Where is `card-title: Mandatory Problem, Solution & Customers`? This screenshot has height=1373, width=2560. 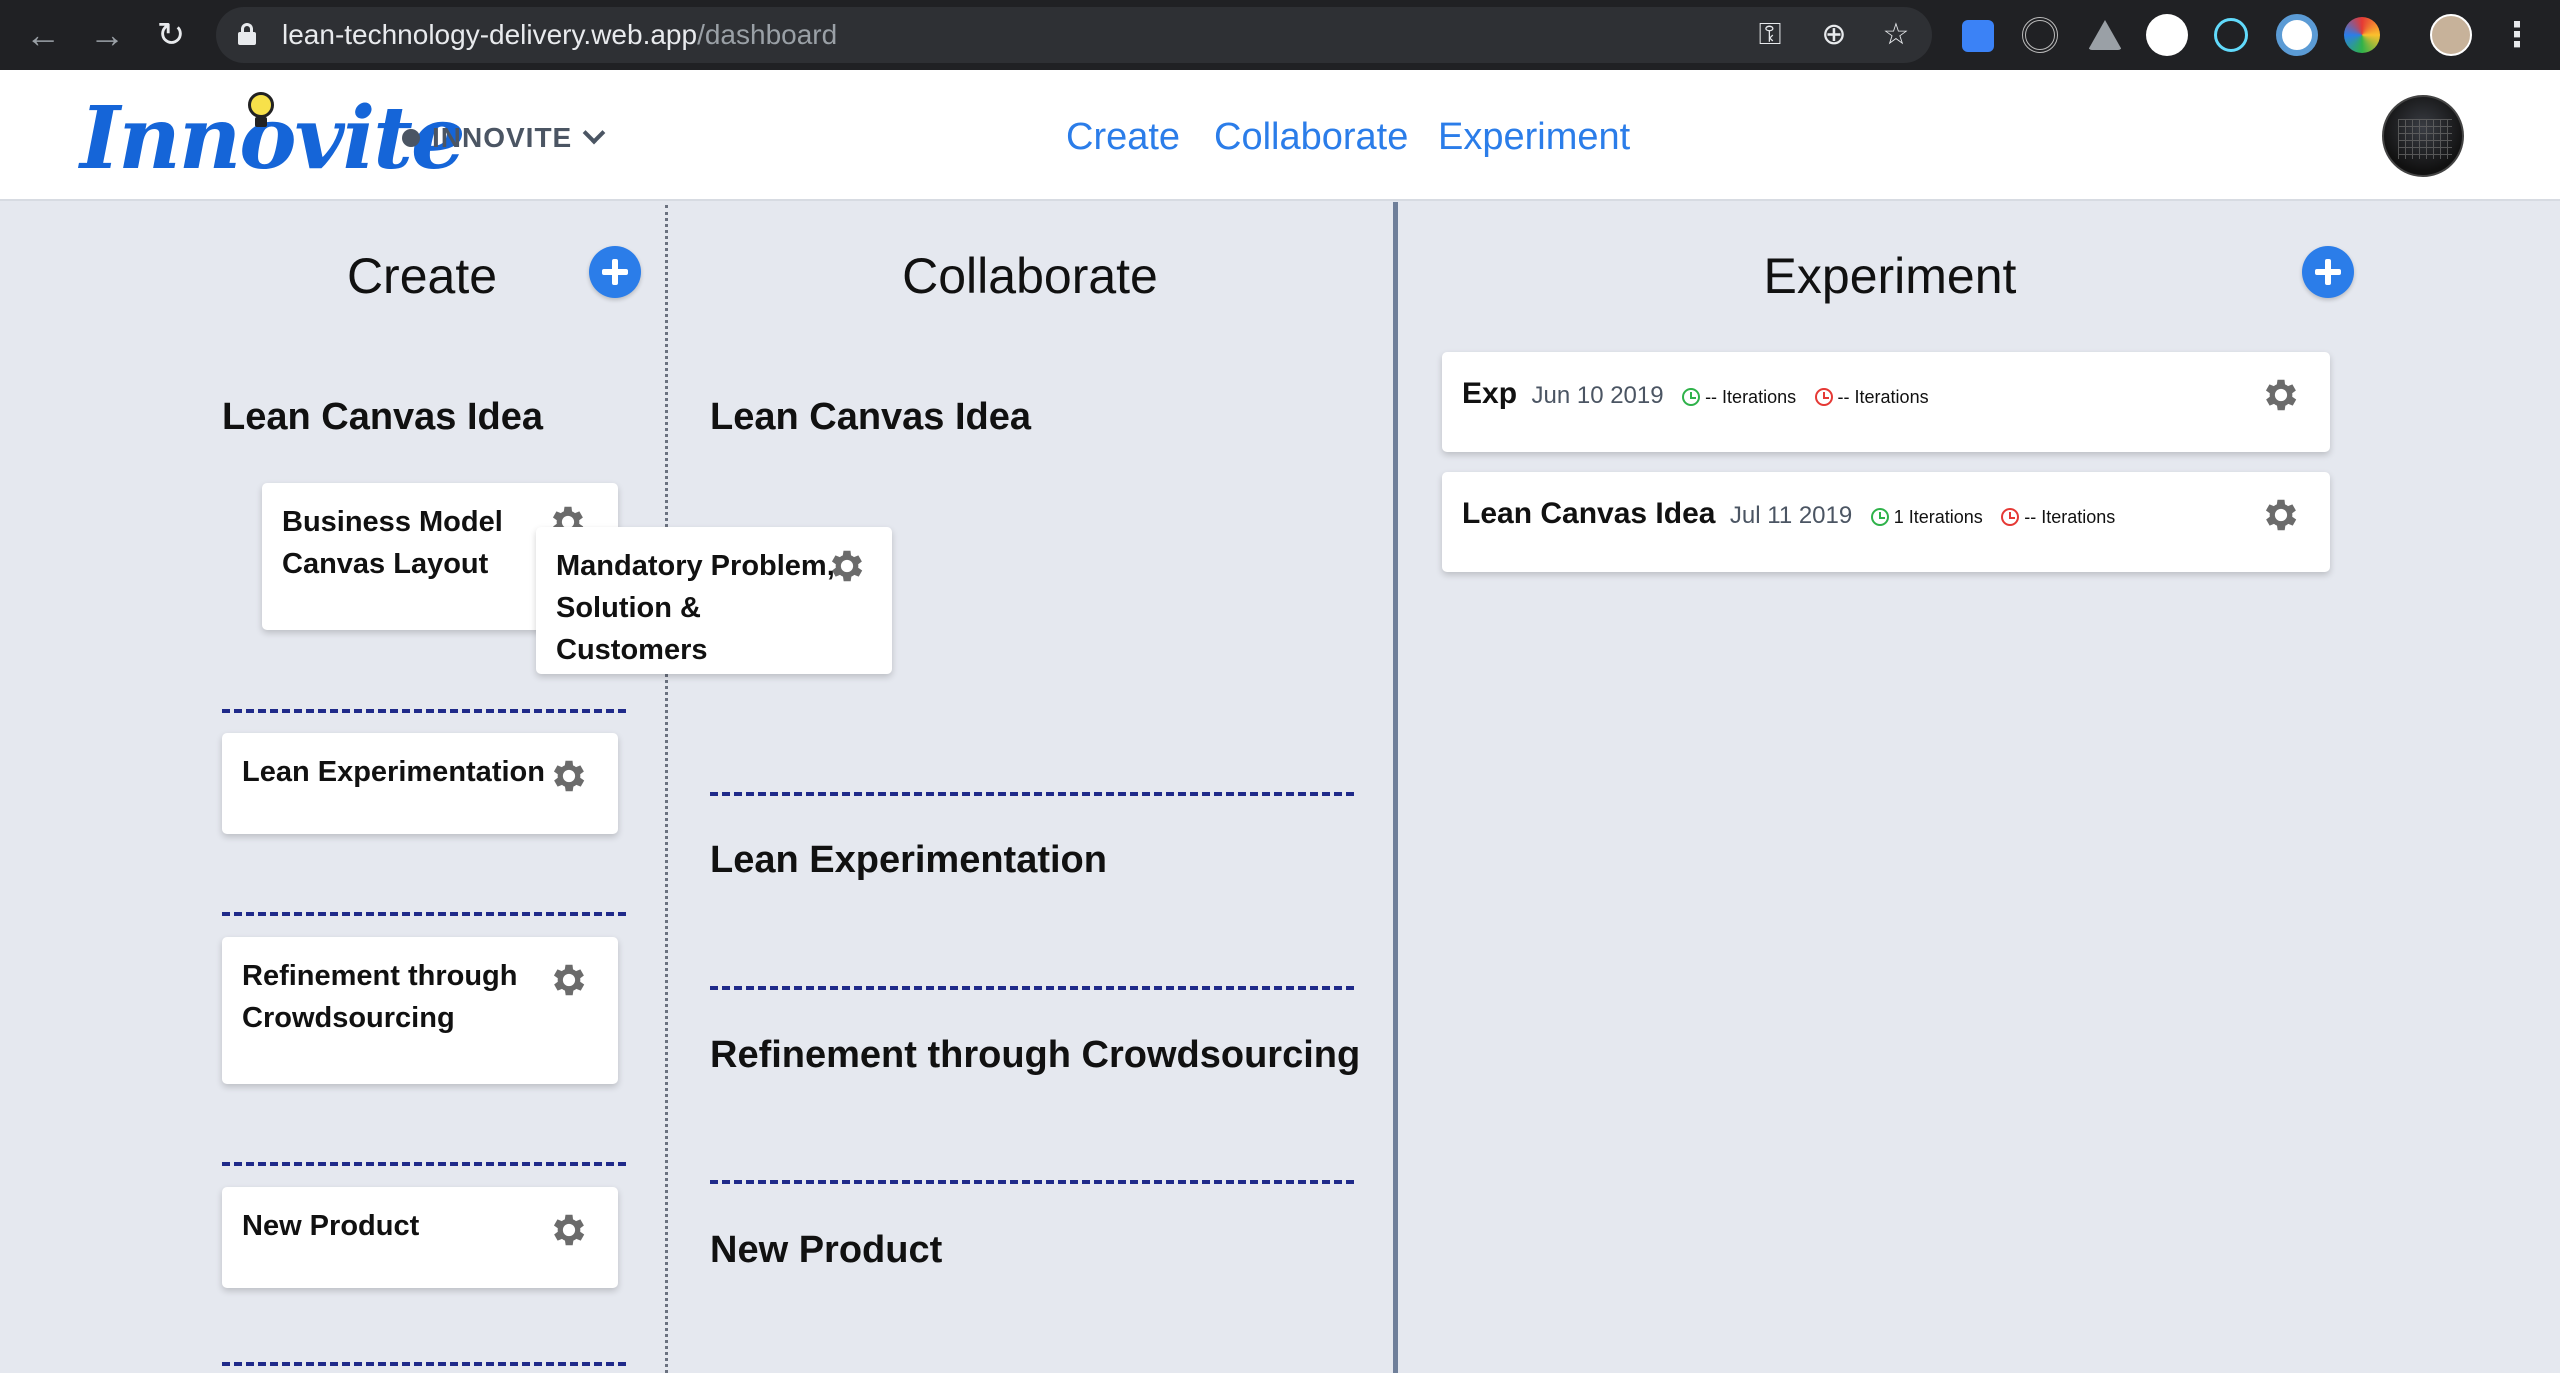 card-title: Mandatory Problem, Solution & Customers is located at coordinates (695, 608).